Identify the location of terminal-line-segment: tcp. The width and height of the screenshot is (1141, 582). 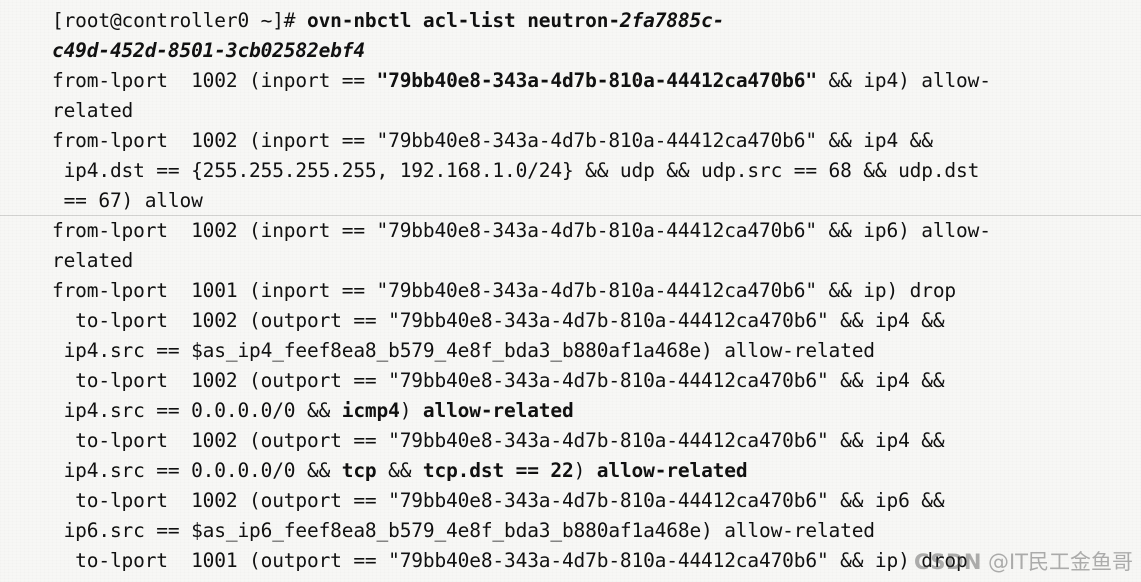
(359, 470).